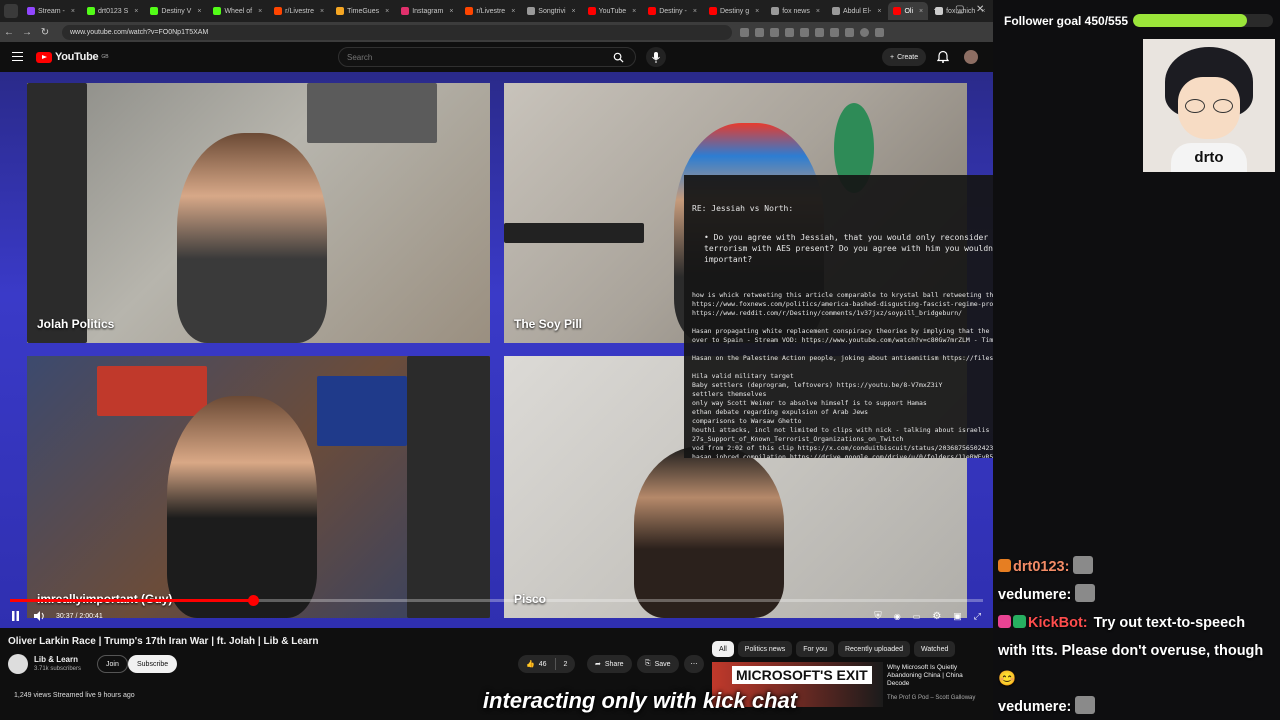 The image size is (1280, 720). I want to click on create-button: + Create, so click(904, 57).